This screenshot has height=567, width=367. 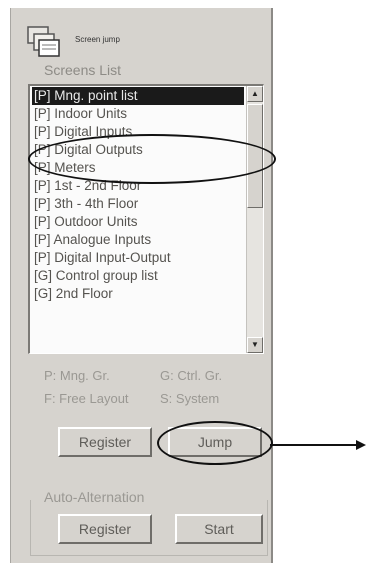 What do you see at coordinates (138, 294) in the screenshot?
I see `list-item: [G] 2nd Floor` at bounding box center [138, 294].